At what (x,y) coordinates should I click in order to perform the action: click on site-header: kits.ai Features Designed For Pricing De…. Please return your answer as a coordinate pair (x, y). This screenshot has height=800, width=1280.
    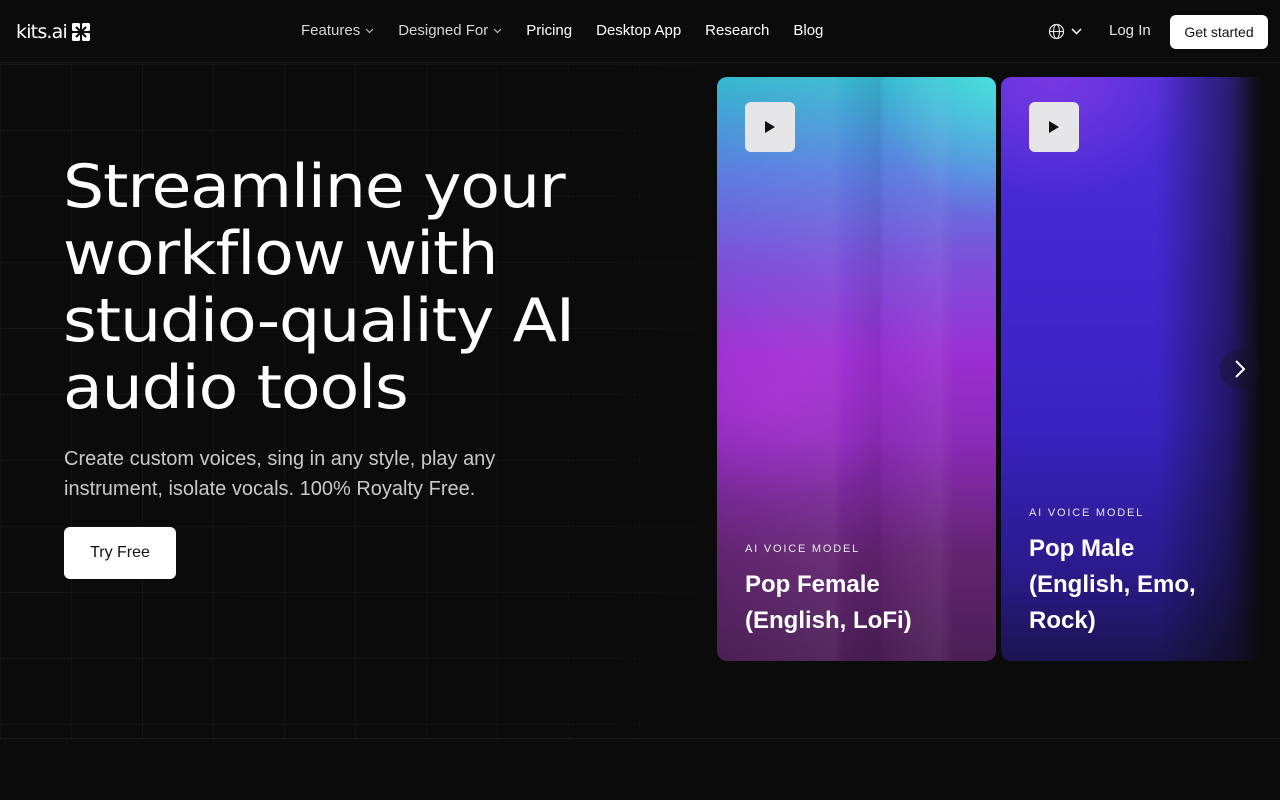
    Looking at the image, I should click on (640, 31).